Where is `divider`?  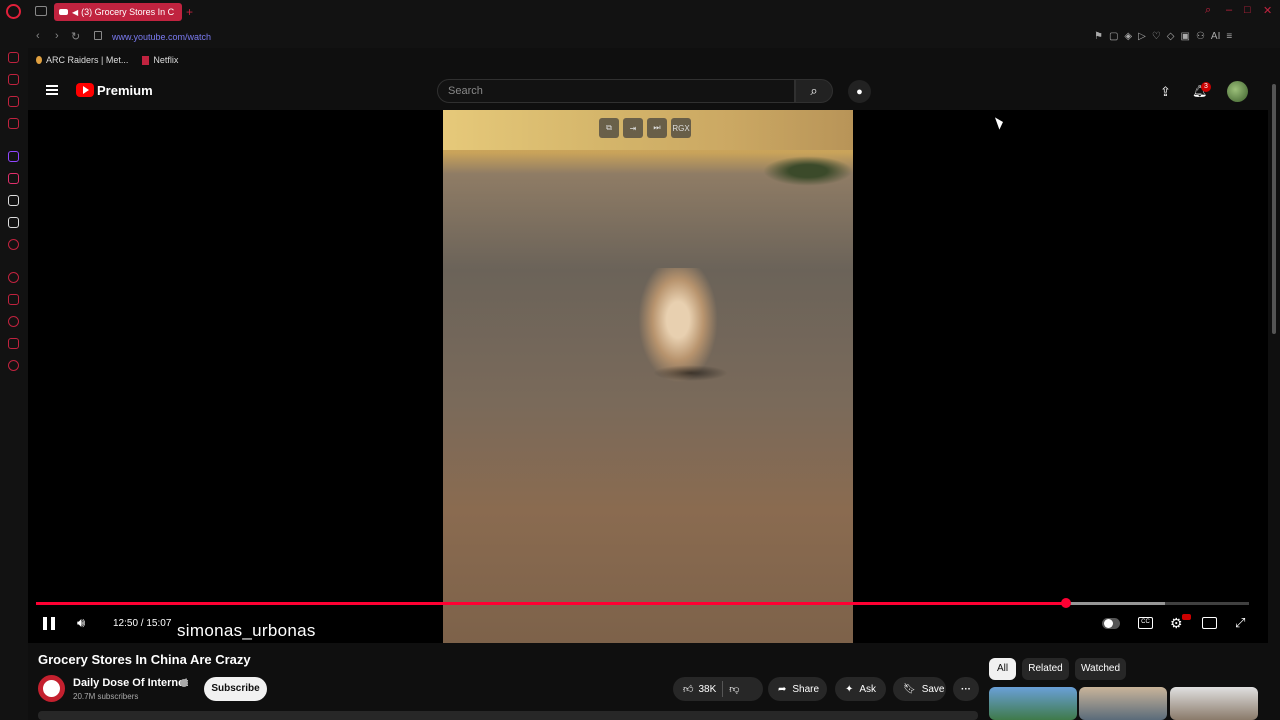
divider is located at coordinates (723, 689).